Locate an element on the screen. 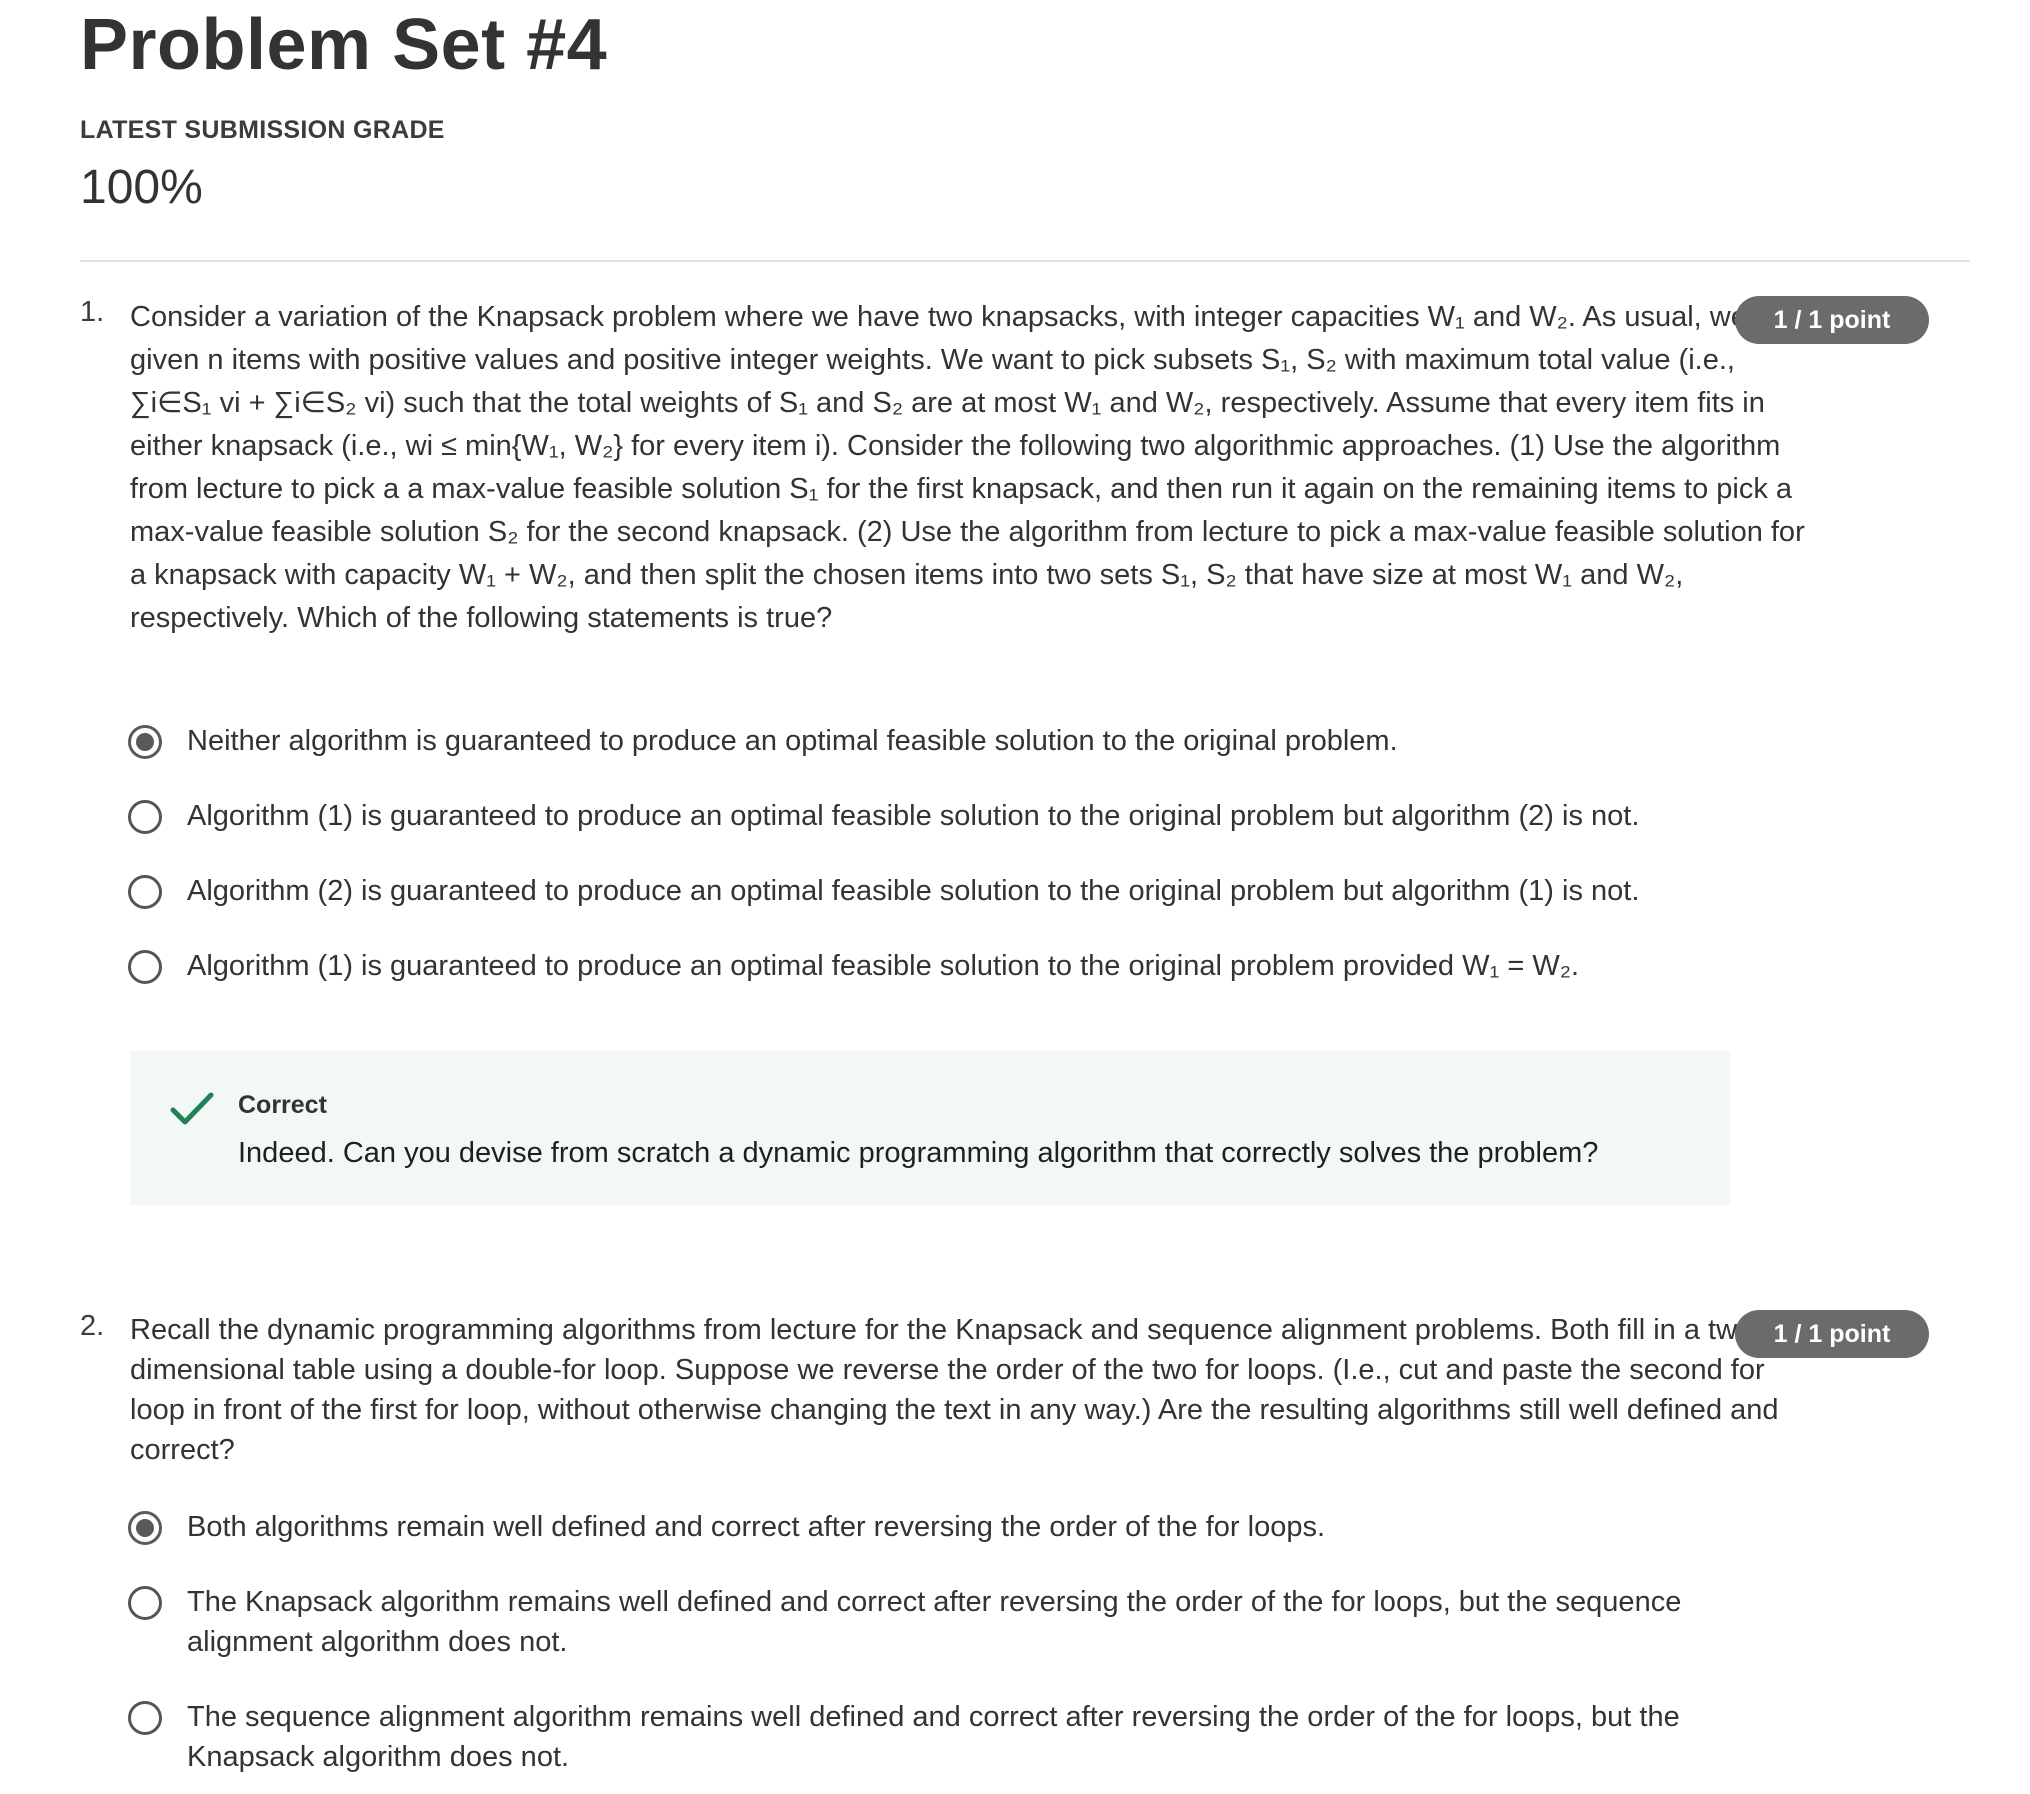 Image resolution: width=2030 pixels, height=1794 pixels. question-number: 1. is located at coordinates (92, 312).